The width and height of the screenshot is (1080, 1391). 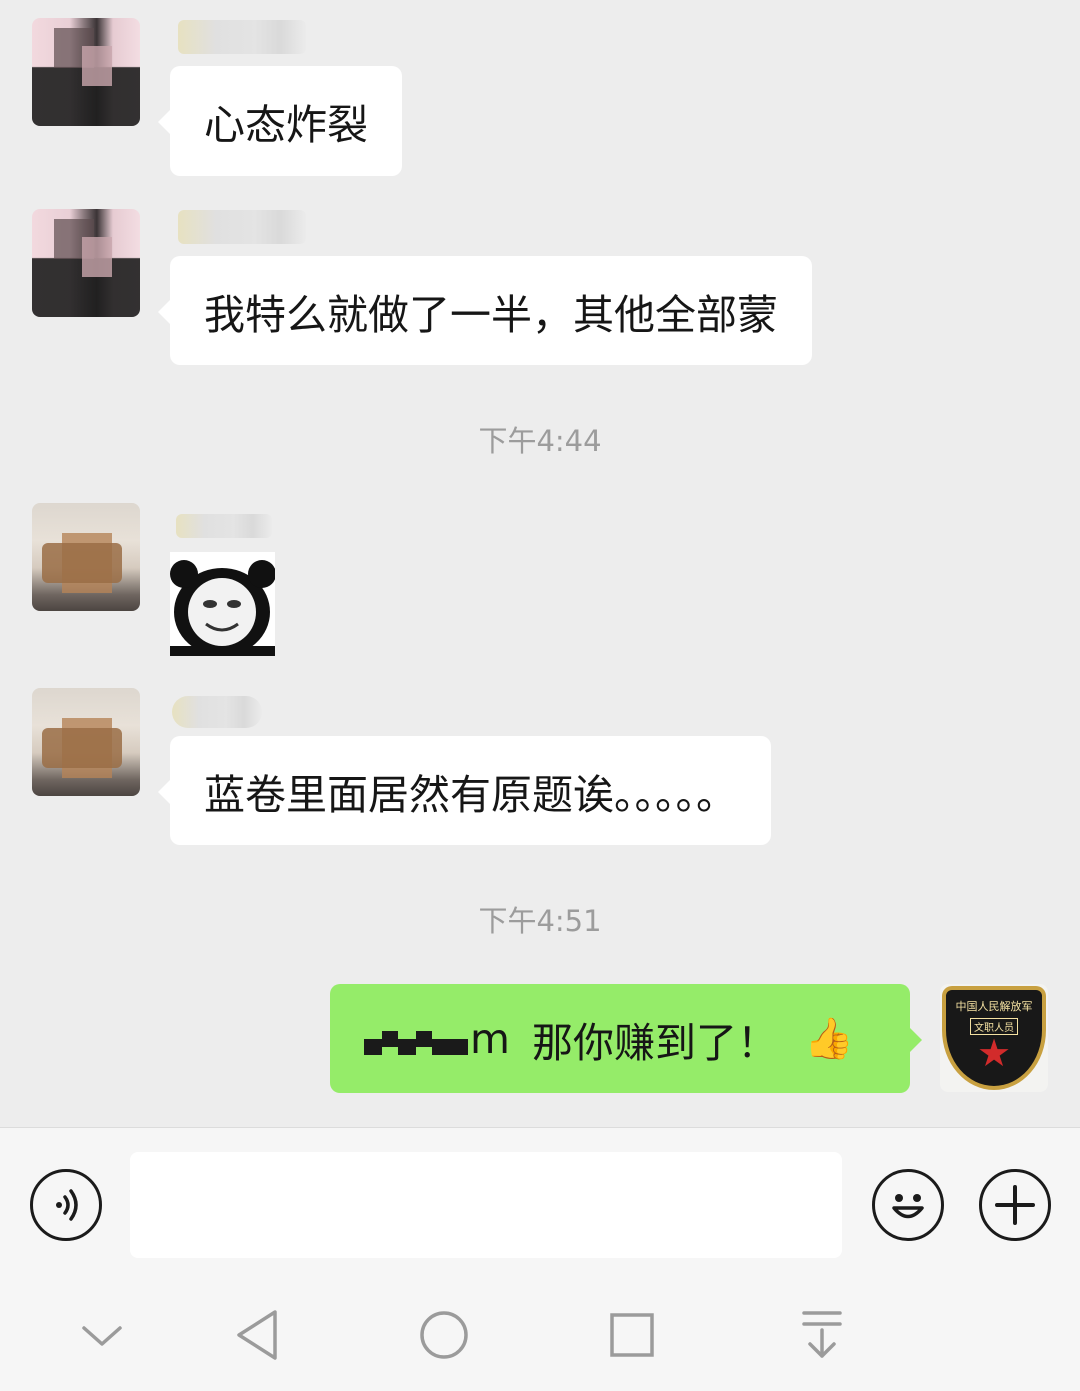 I want to click on notification-pull-button, so click(x=822, y=1335).